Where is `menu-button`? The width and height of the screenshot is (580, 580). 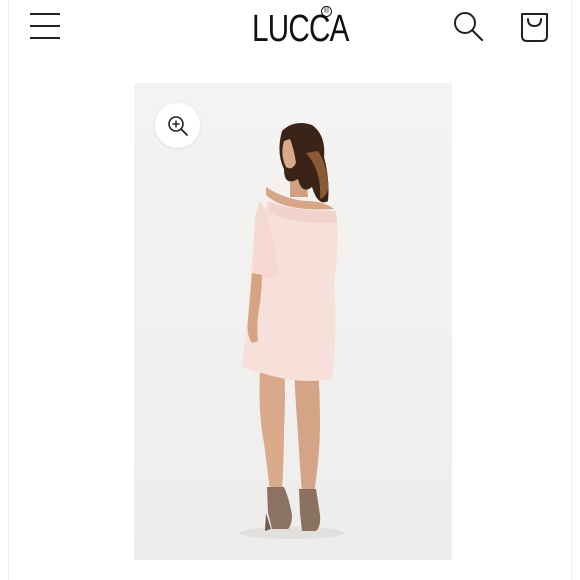
menu-button is located at coordinates (46, 26).